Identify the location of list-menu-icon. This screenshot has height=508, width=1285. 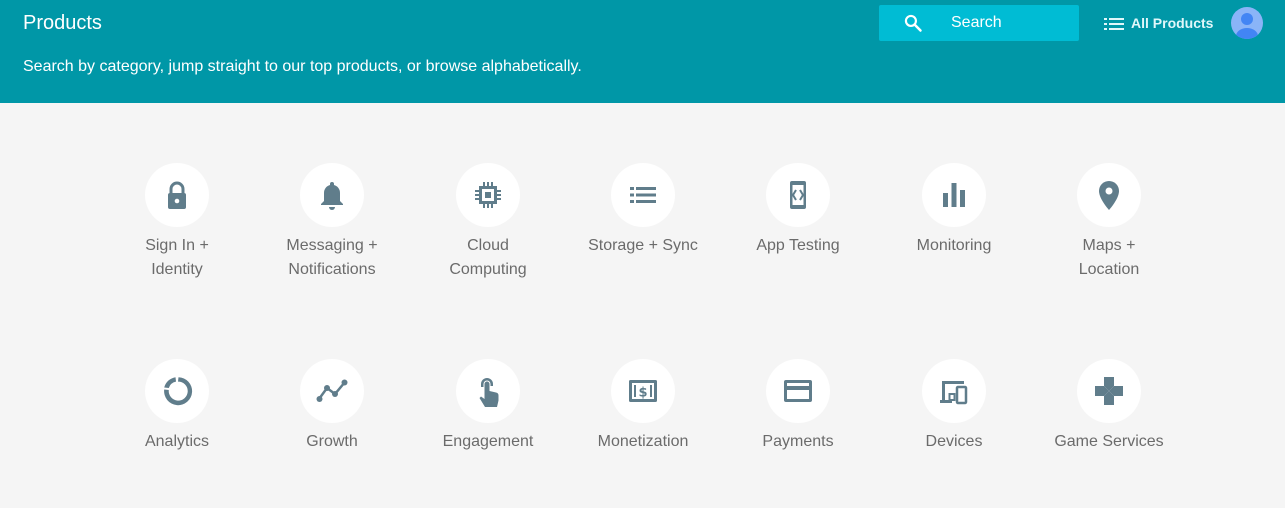
(1114, 24).